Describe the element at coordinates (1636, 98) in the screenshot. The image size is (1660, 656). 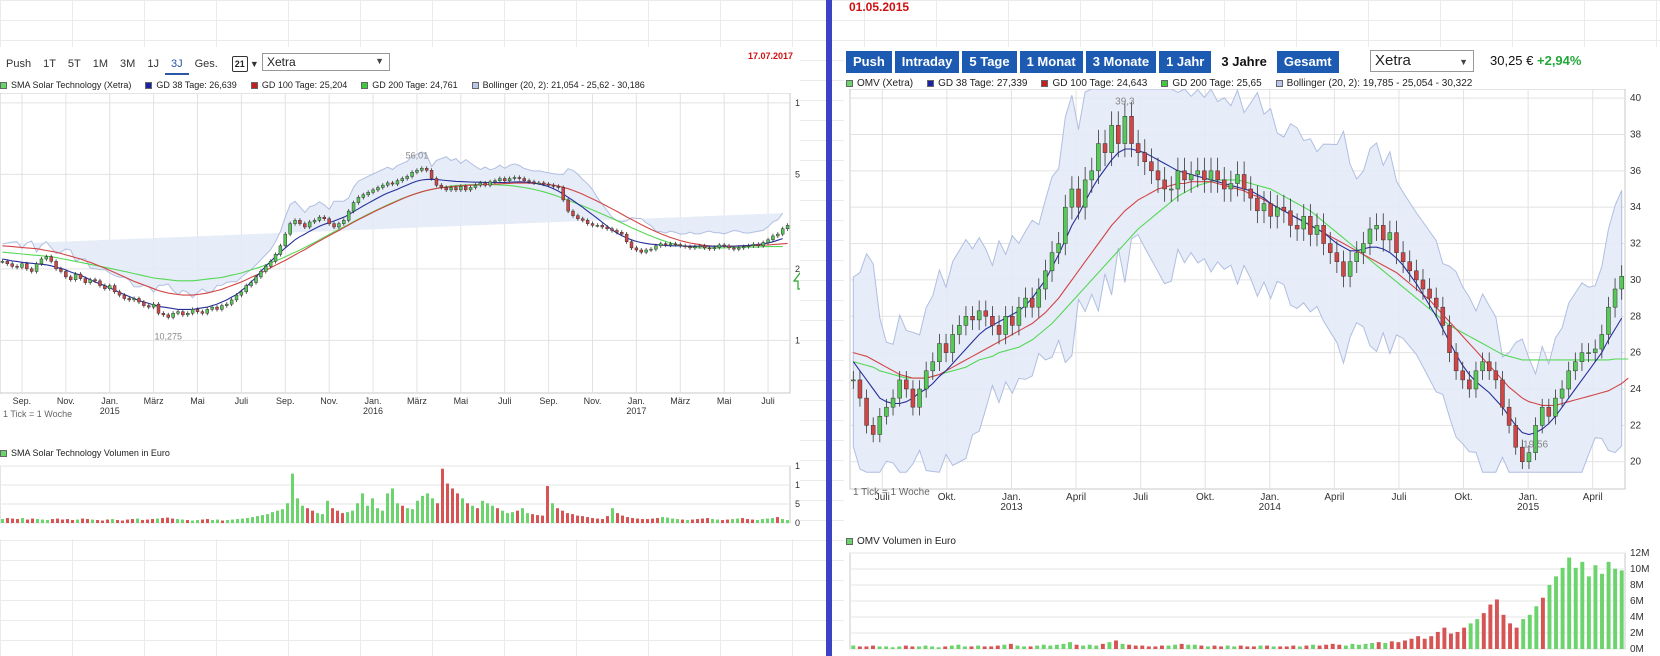
I see `y-tick-label: 40` at that location.